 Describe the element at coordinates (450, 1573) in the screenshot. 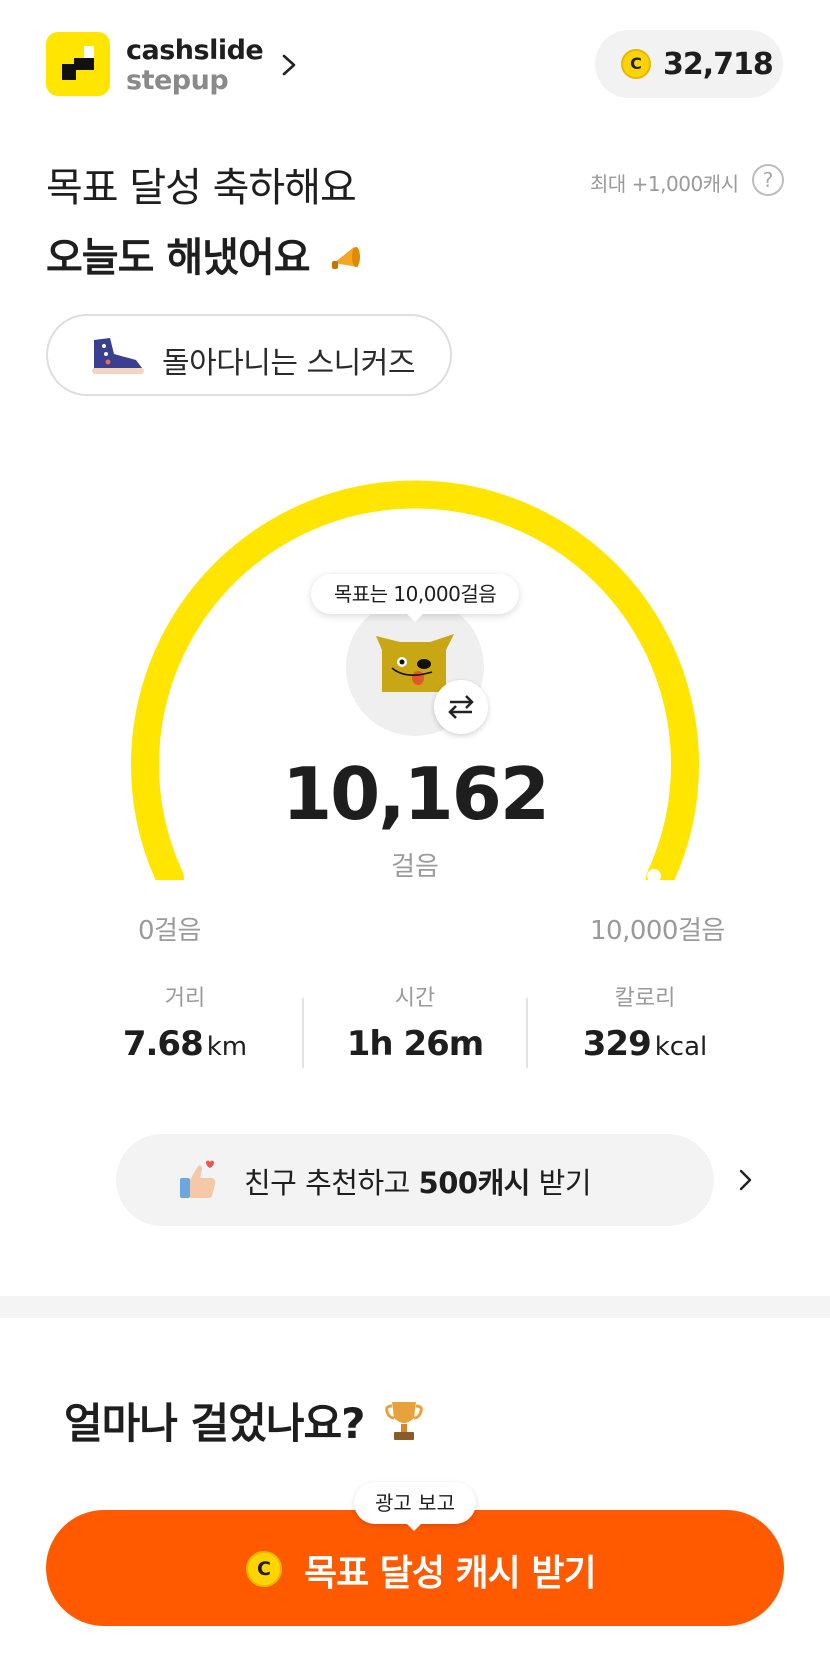

I see `claim-cash-label: 목표 달성 캐시 받기` at that location.